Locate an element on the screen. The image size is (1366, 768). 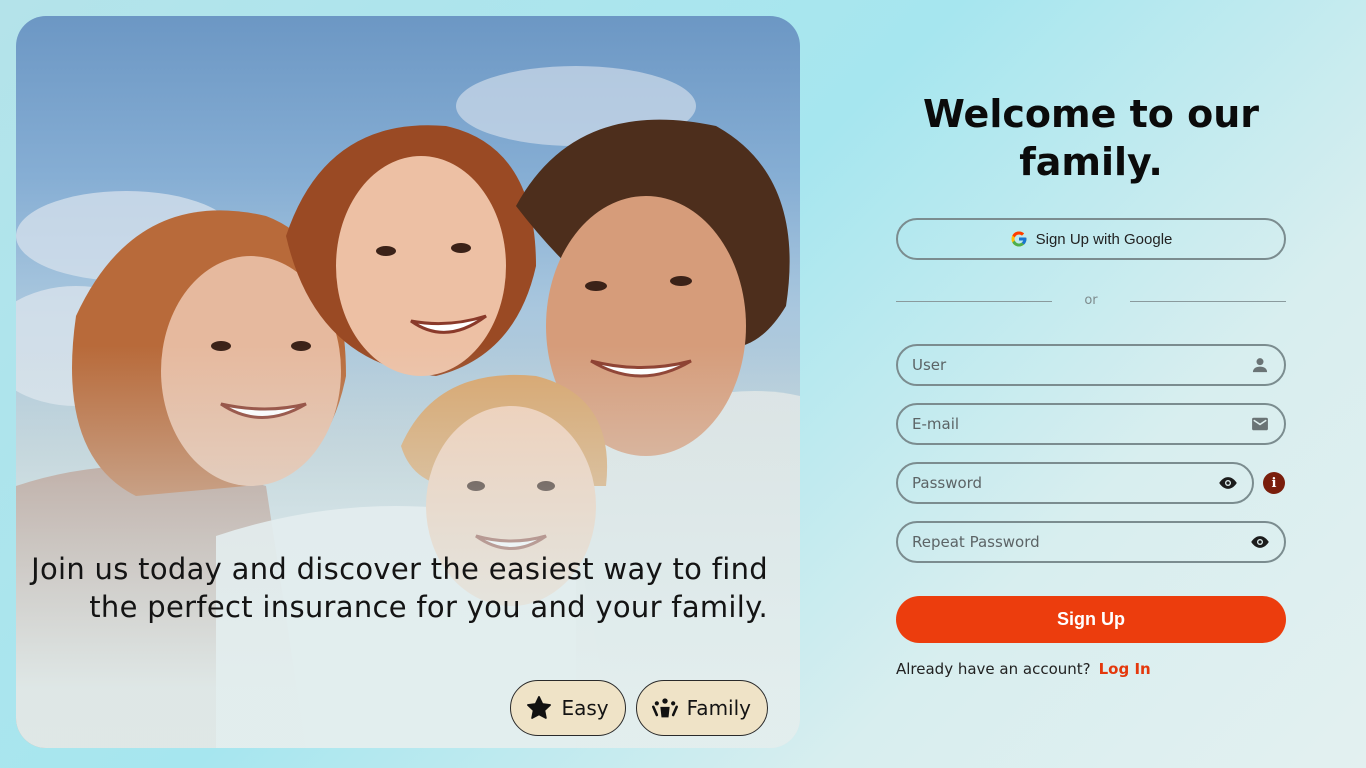
hero-chips: Easy Family is located at coordinates (639, 708).